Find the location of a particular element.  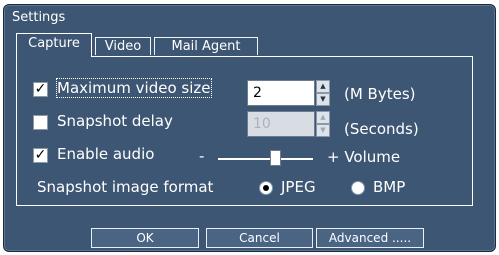

jpeg-radio is located at coordinates (266, 188).